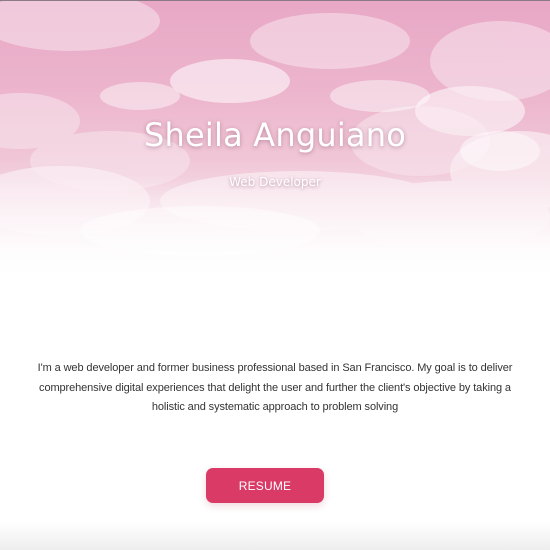  I want to click on hero-role: Web Developer, so click(275, 182).